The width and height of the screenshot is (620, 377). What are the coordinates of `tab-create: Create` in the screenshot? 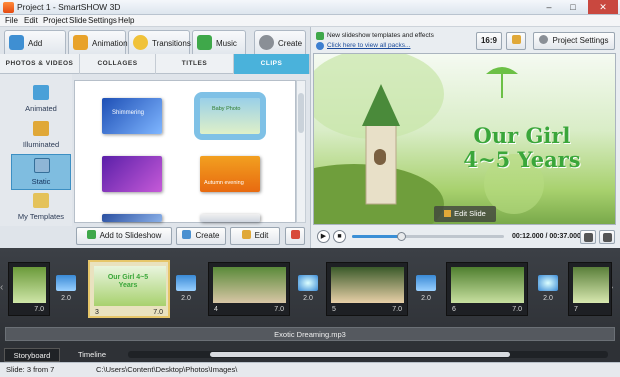 It's located at (280, 42).